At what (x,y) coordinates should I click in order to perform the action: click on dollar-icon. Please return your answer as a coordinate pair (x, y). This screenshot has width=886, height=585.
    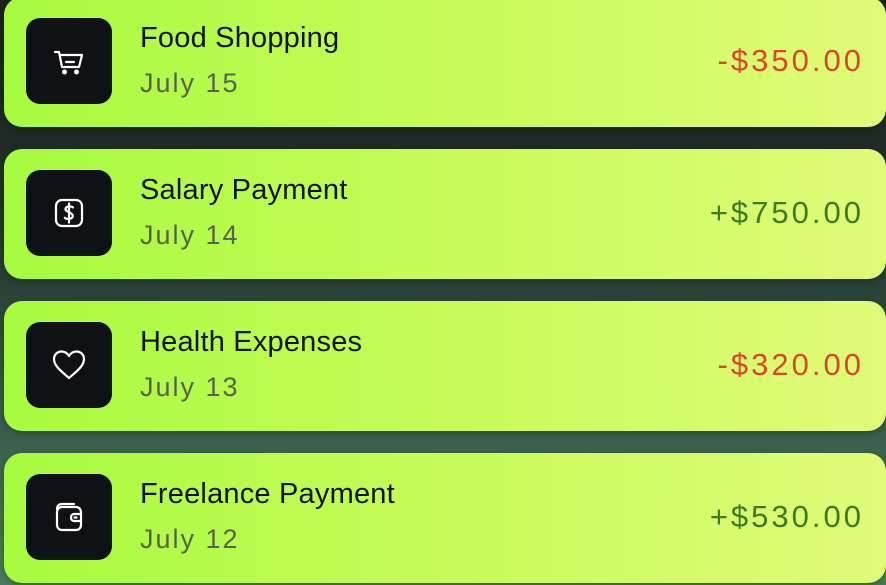
    Looking at the image, I should click on (69, 213).